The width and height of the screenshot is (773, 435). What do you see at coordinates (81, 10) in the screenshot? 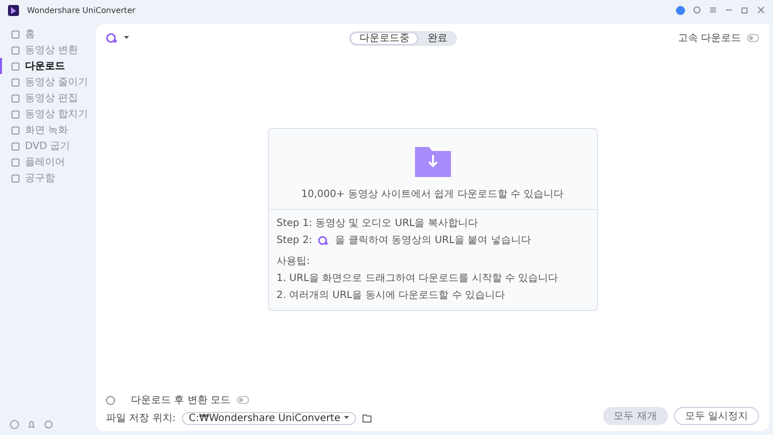
I see `window-title: Wondershare UniConverter` at bounding box center [81, 10].